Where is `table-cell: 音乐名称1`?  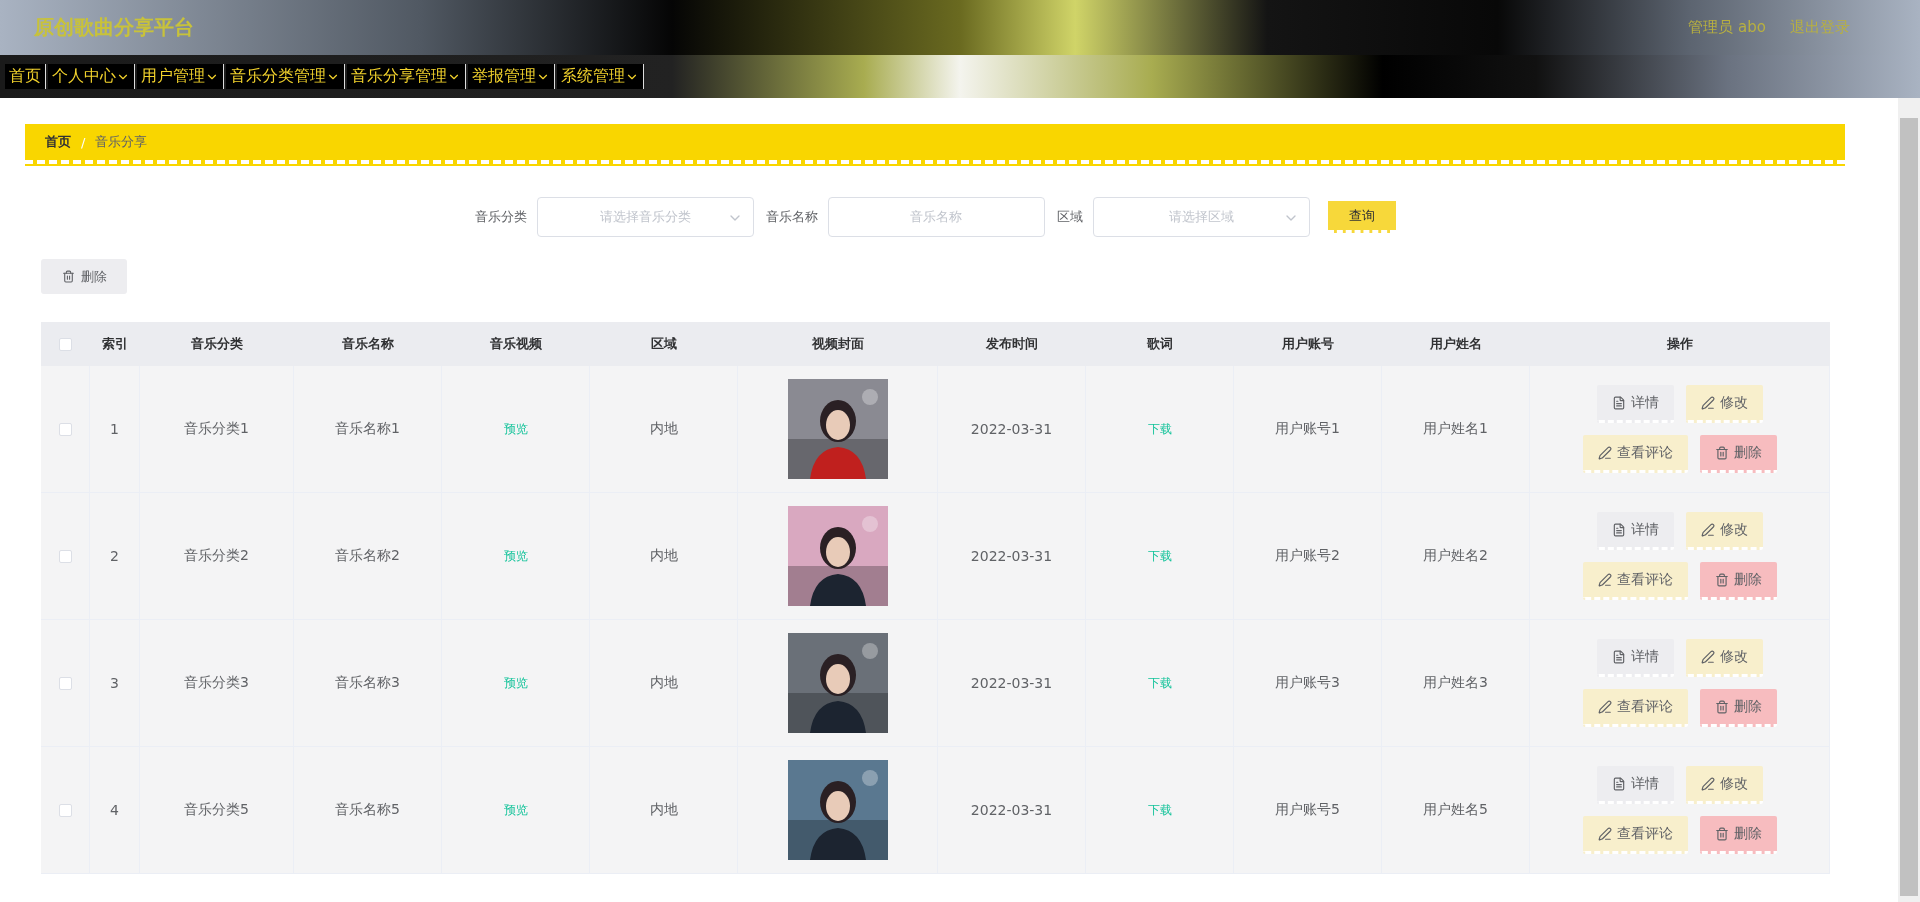
table-cell: 音乐名称1 is located at coordinates (368, 429).